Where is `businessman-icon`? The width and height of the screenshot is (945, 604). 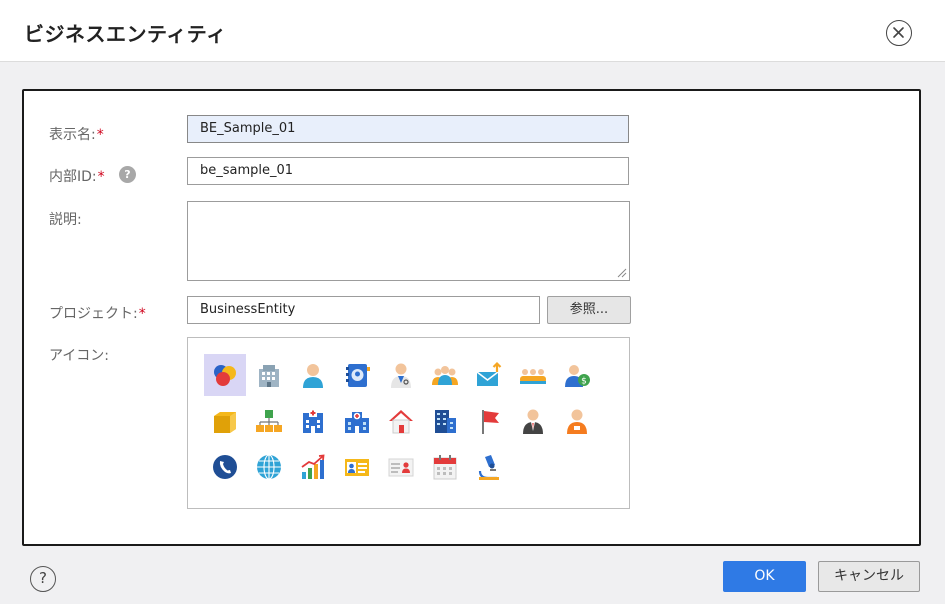 businessman-icon is located at coordinates (533, 421).